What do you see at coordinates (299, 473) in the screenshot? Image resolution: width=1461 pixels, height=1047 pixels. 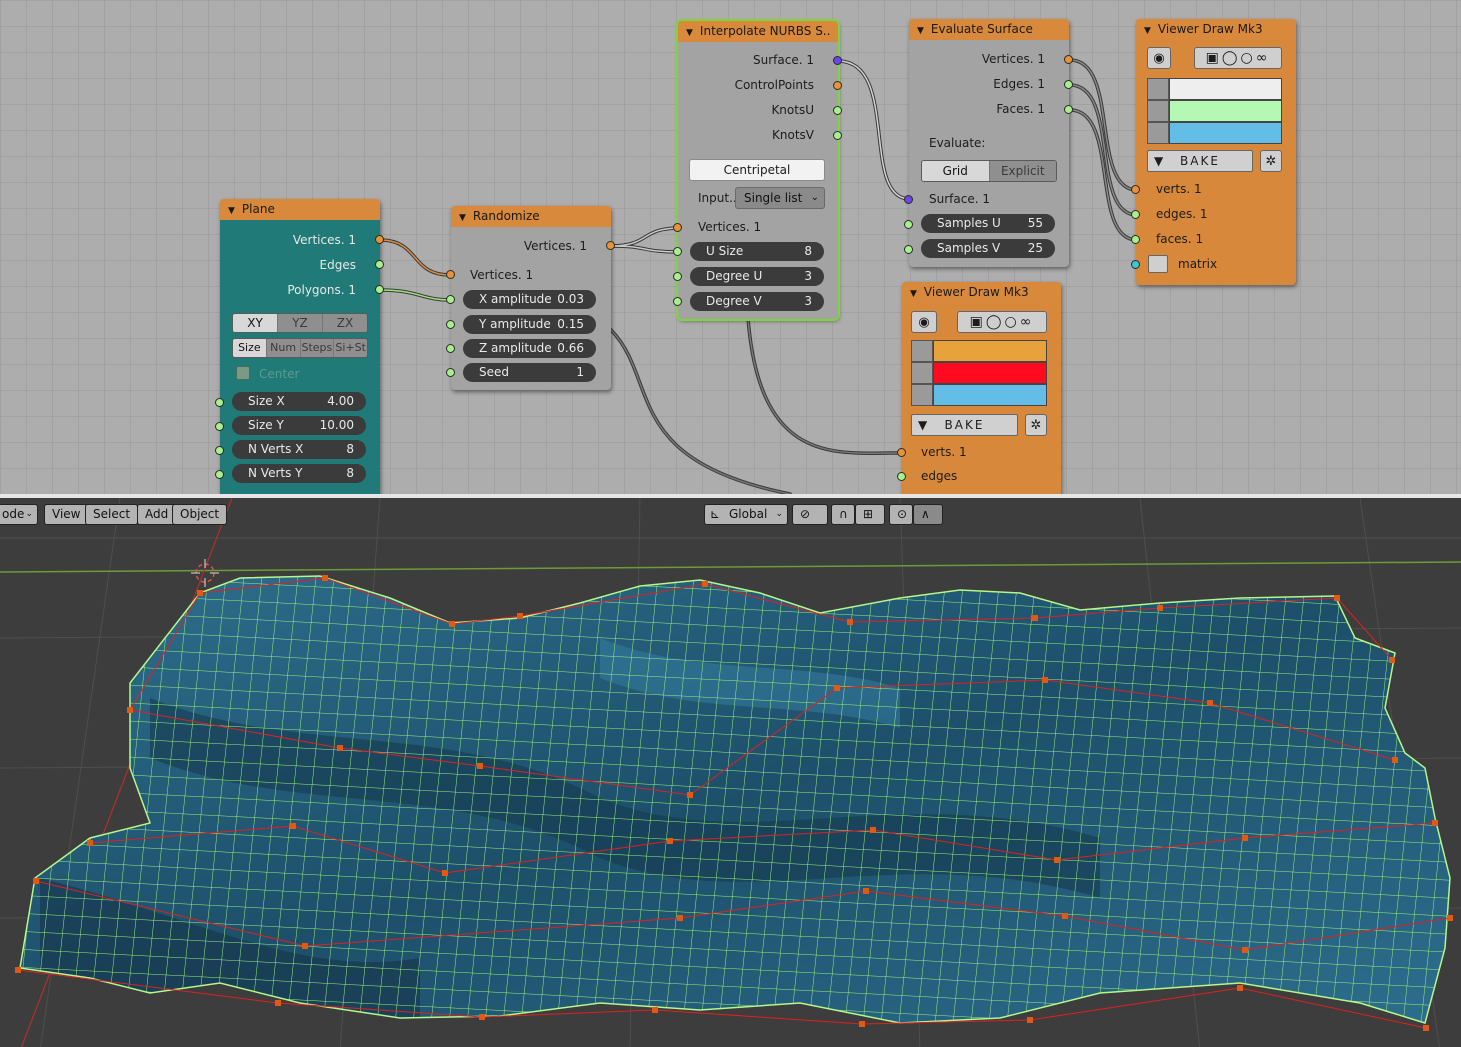 I see `n-verts-y-field: N Verts Y 8` at bounding box center [299, 473].